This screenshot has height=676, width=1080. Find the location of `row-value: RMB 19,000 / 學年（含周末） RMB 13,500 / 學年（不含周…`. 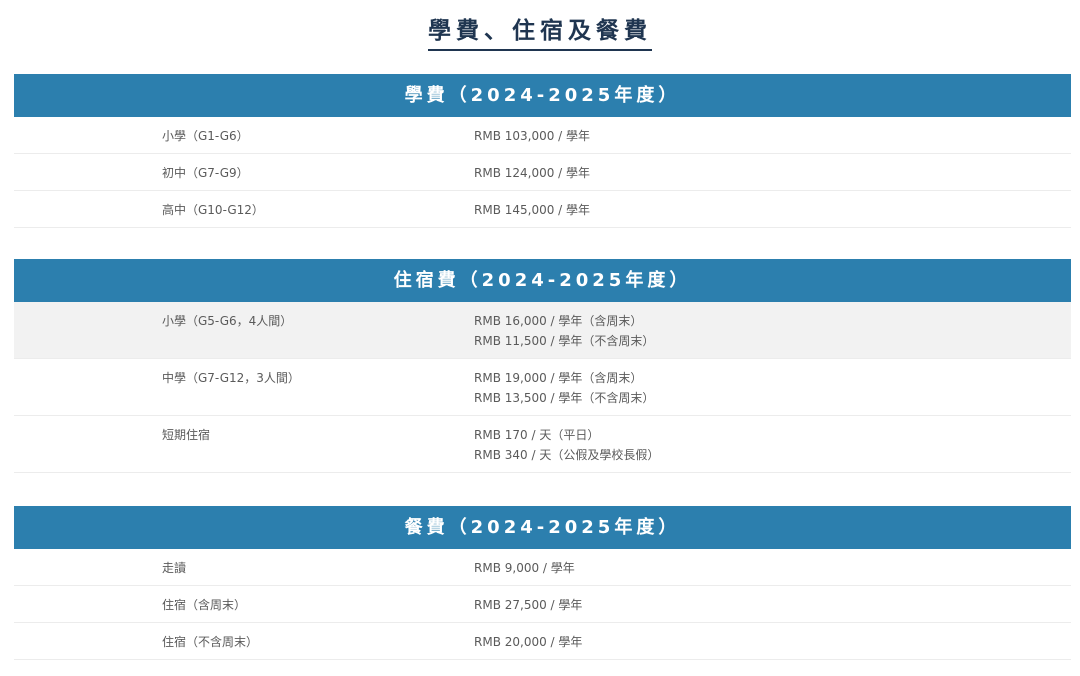

row-value: RMB 19,000 / 學年（含周末） RMB 13,500 / 學年（不含周… is located at coordinates (564, 388).